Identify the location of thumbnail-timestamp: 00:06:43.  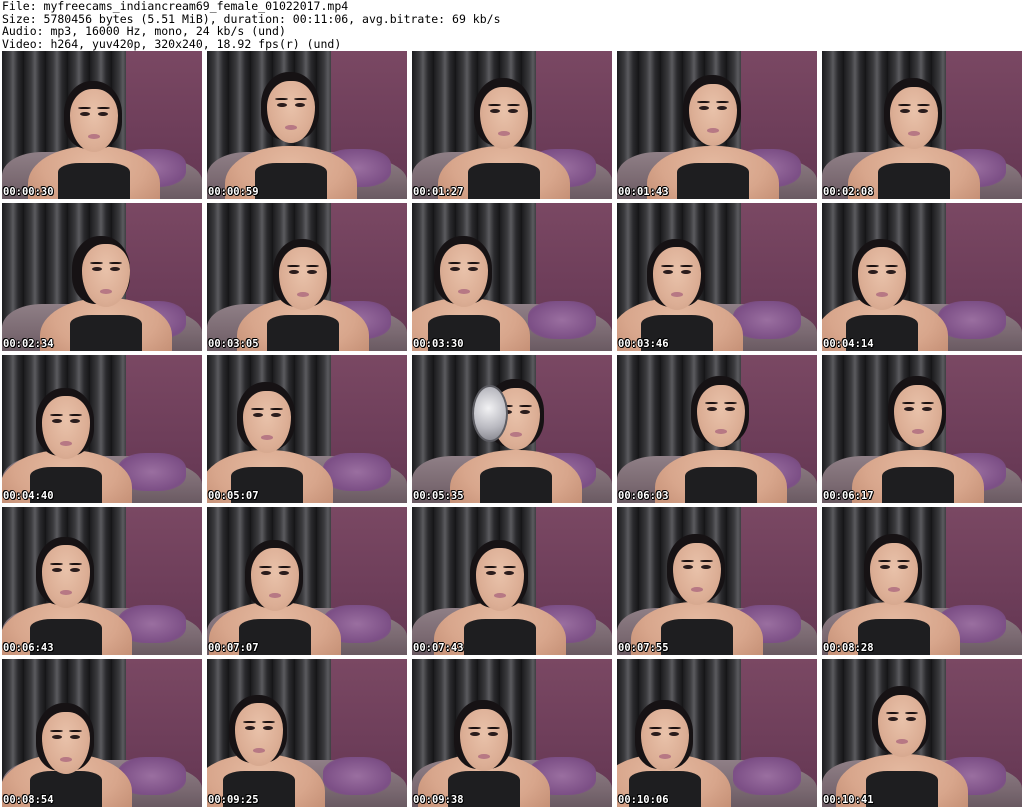
(28, 648).